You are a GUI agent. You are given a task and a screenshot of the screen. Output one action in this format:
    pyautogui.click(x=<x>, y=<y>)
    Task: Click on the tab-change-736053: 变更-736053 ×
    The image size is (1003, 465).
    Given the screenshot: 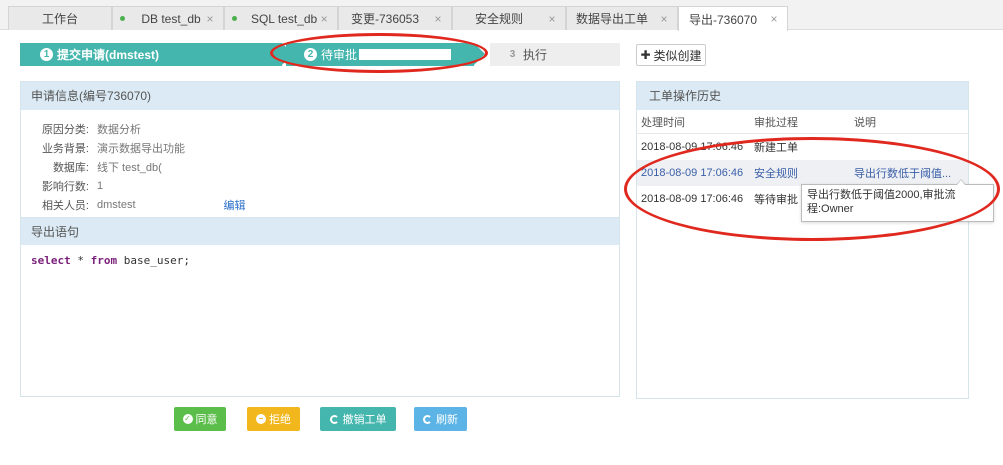 What is the action you would take?
    pyautogui.click(x=395, y=18)
    